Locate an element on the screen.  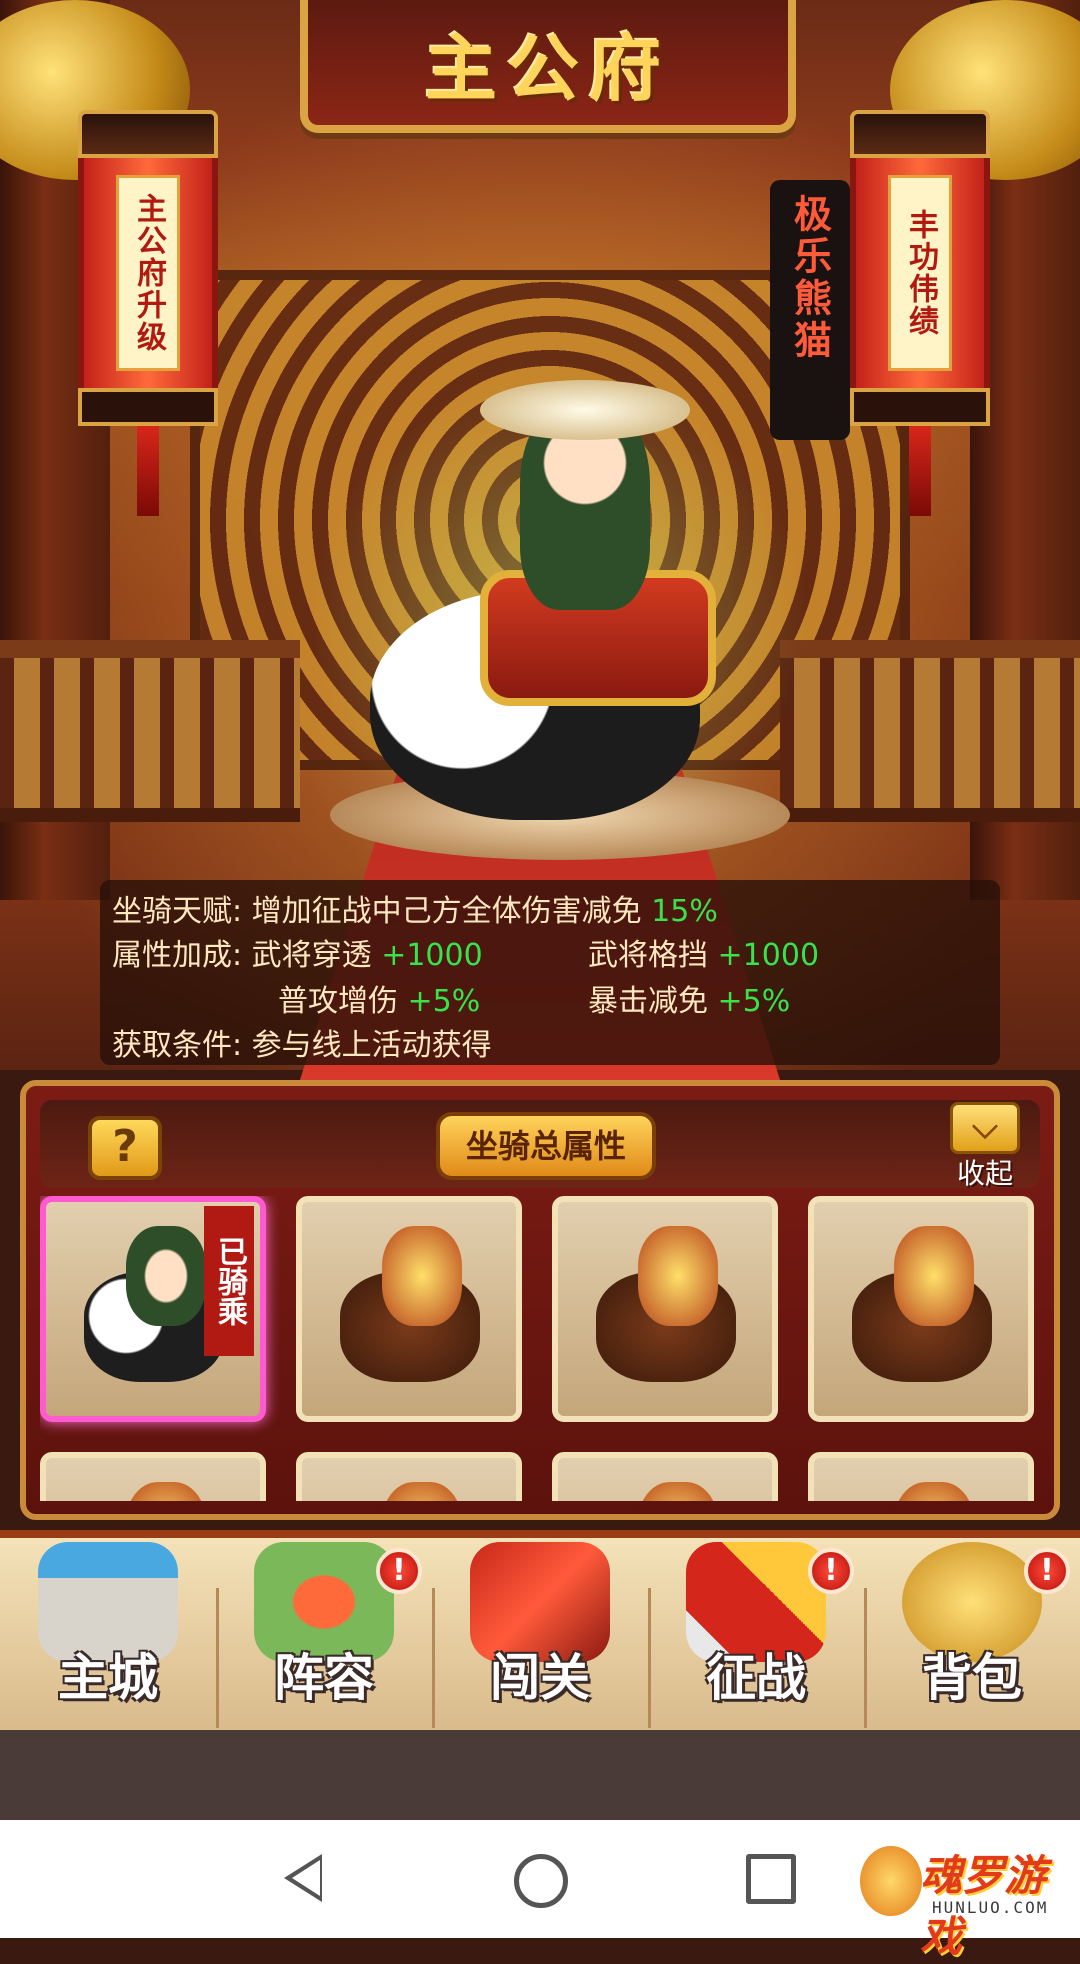
bonus-row-1: 属性加成: 武将穿透 +1000 is located at coordinates (297, 952).